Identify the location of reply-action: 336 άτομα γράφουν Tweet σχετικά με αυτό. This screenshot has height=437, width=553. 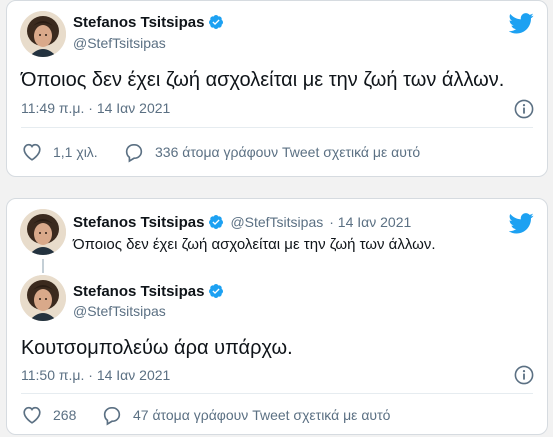
(271, 152).